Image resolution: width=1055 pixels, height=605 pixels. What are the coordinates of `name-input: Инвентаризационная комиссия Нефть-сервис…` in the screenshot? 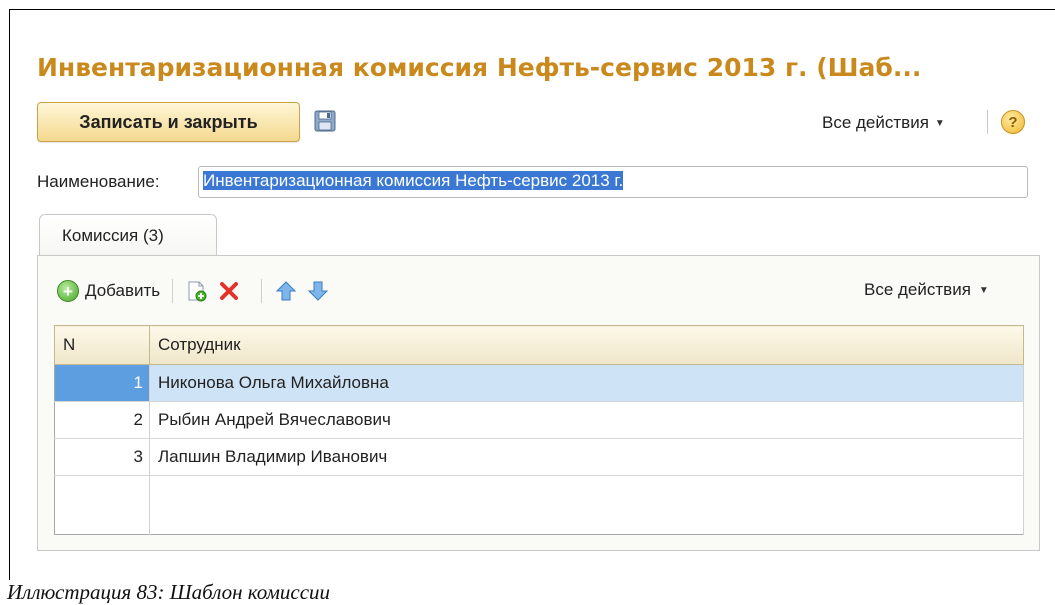 It's located at (613, 182).